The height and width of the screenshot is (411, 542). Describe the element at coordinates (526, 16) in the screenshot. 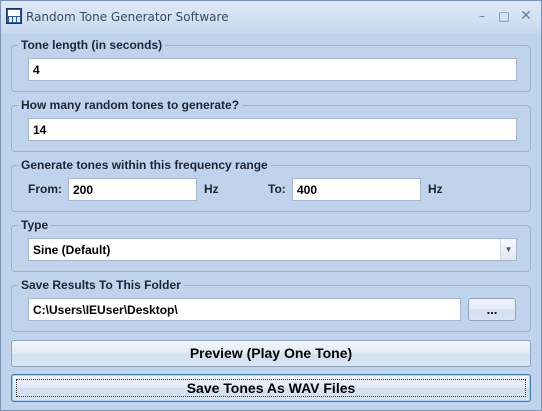

I see `close-icon: ✕` at that location.